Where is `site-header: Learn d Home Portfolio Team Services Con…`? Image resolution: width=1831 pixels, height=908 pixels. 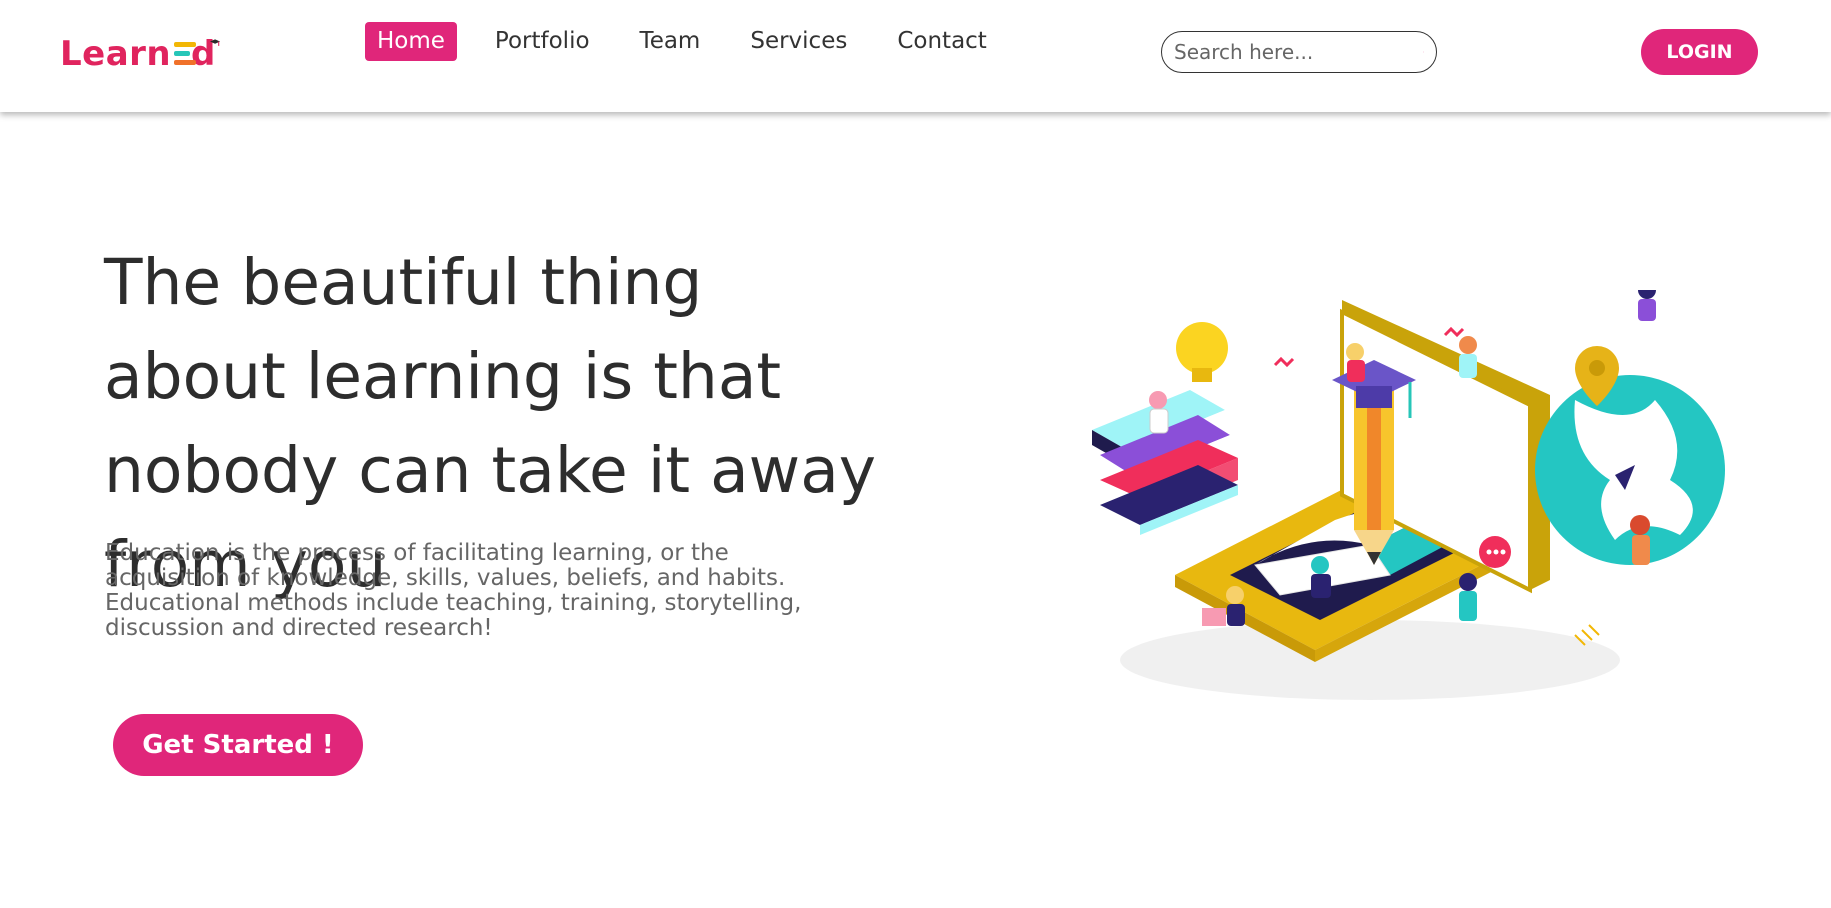 site-header: Learn d Home Portfolio Team Services Con… is located at coordinates (915, 56).